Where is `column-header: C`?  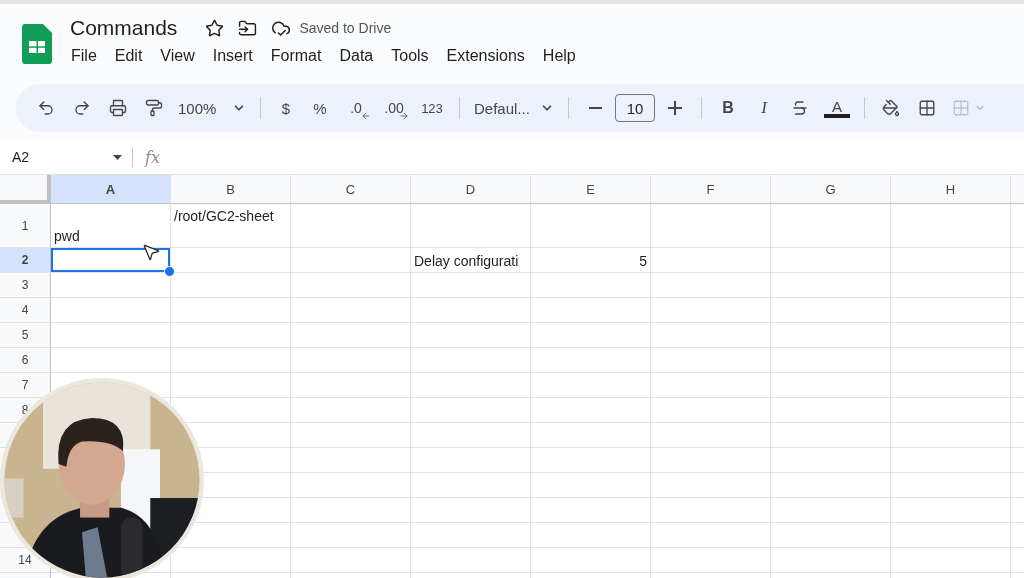
column-header: C is located at coordinates (351, 189).